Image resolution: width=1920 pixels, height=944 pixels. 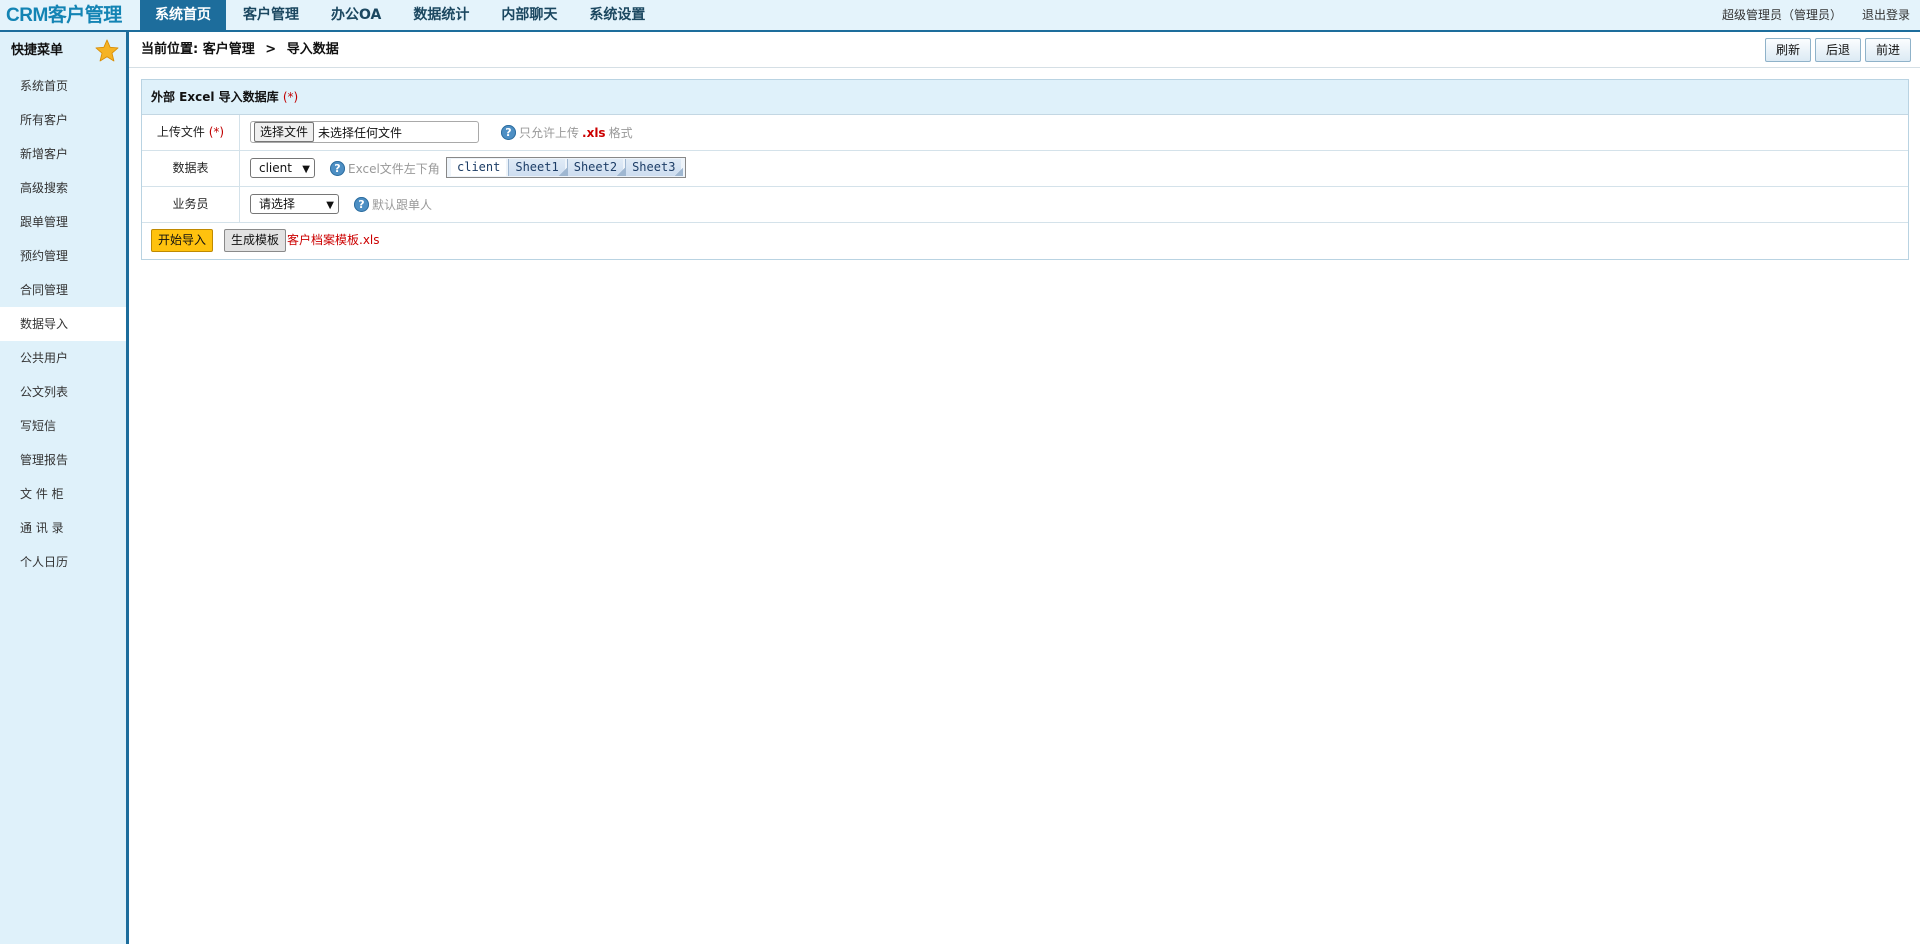 I want to click on sidebar-item-contacts: 通 讯 录, so click(x=63, y=528).